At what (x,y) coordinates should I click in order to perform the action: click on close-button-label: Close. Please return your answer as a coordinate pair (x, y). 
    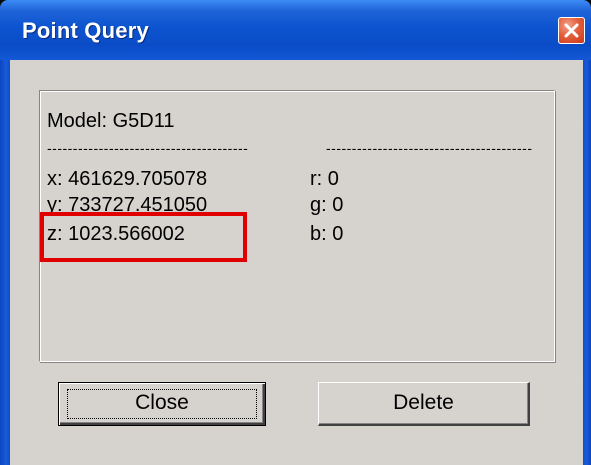
    Looking at the image, I should click on (162, 402).